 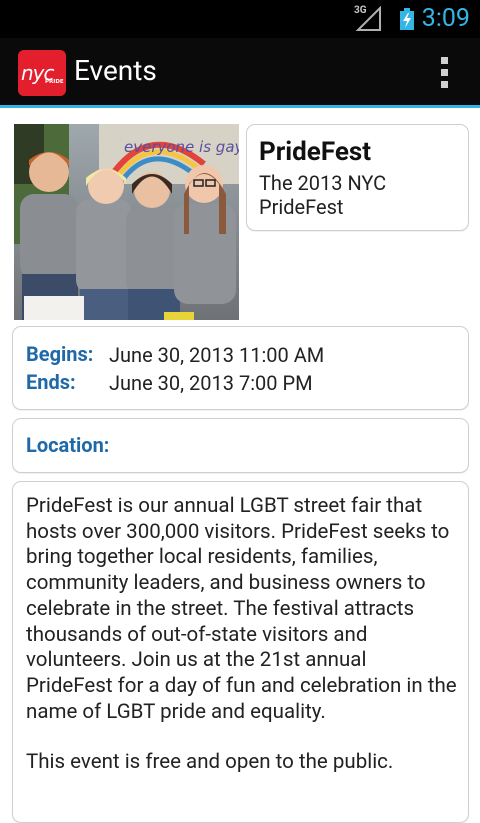 I want to click on signal-3g-icon: 3G, so click(x=369, y=18).